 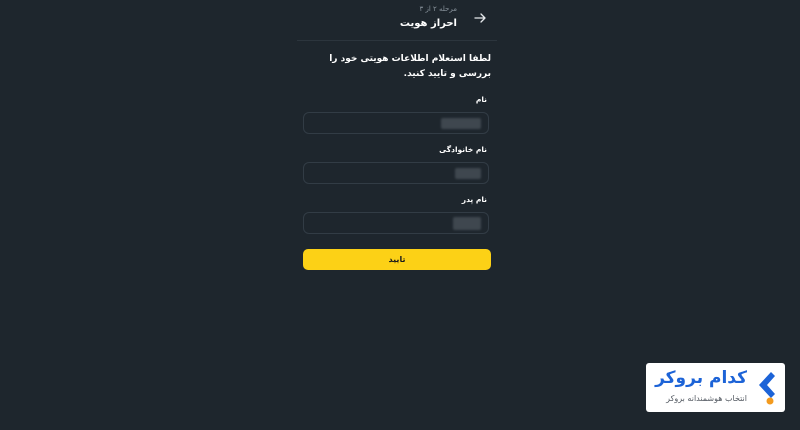 I want to click on last-name-label: نام خانوادگی, so click(x=463, y=149).